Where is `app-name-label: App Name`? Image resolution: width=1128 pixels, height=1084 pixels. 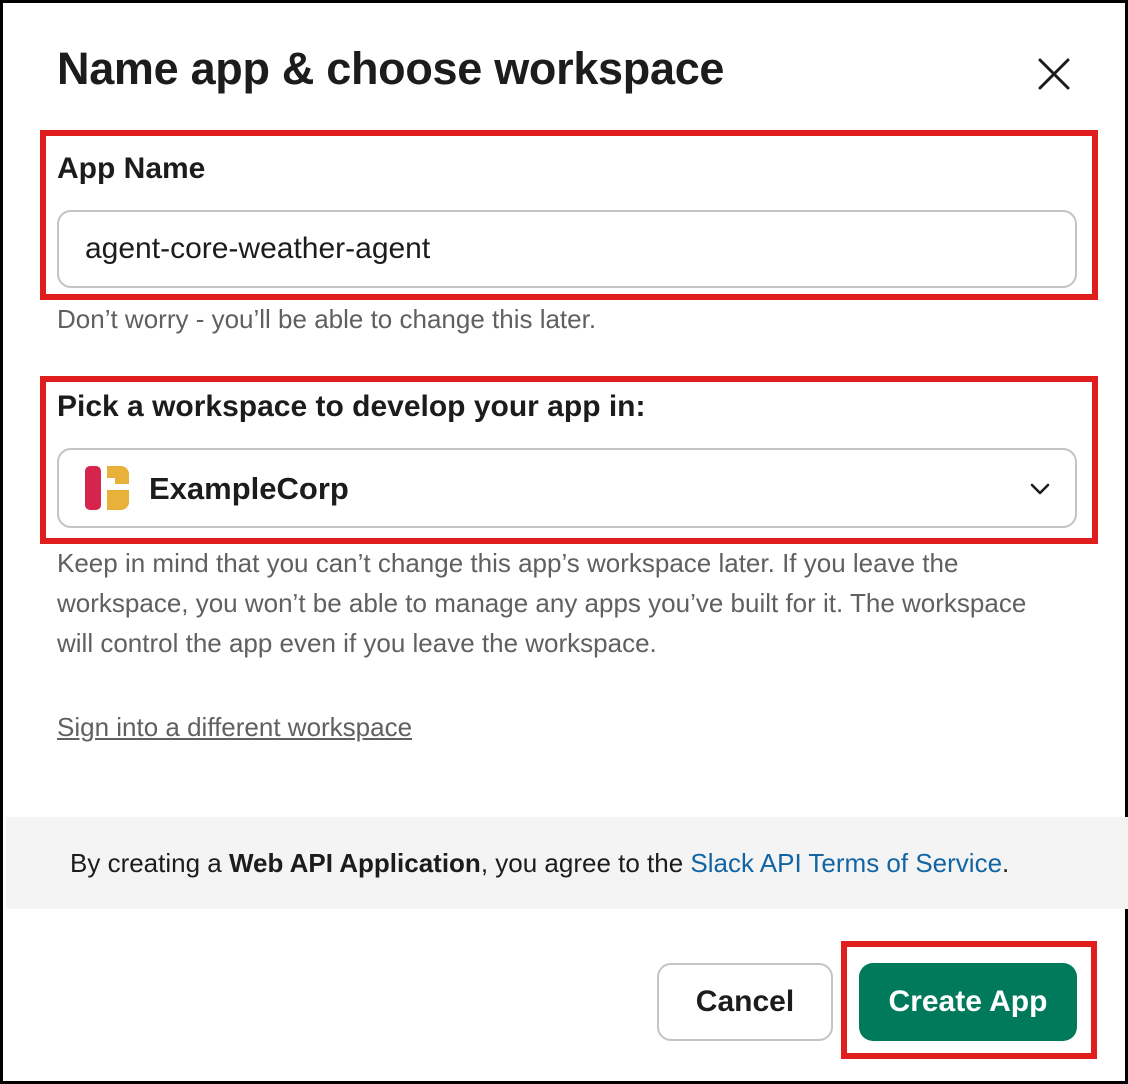
app-name-label: App Name is located at coordinates (131, 168).